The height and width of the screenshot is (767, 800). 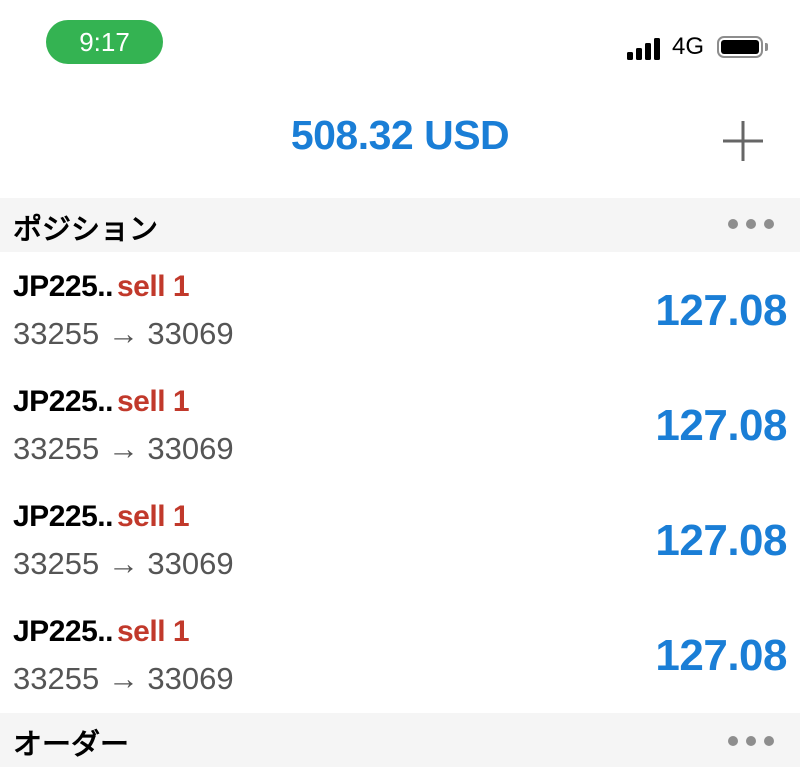 I want to click on battery-icon, so click(x=744, y=49).